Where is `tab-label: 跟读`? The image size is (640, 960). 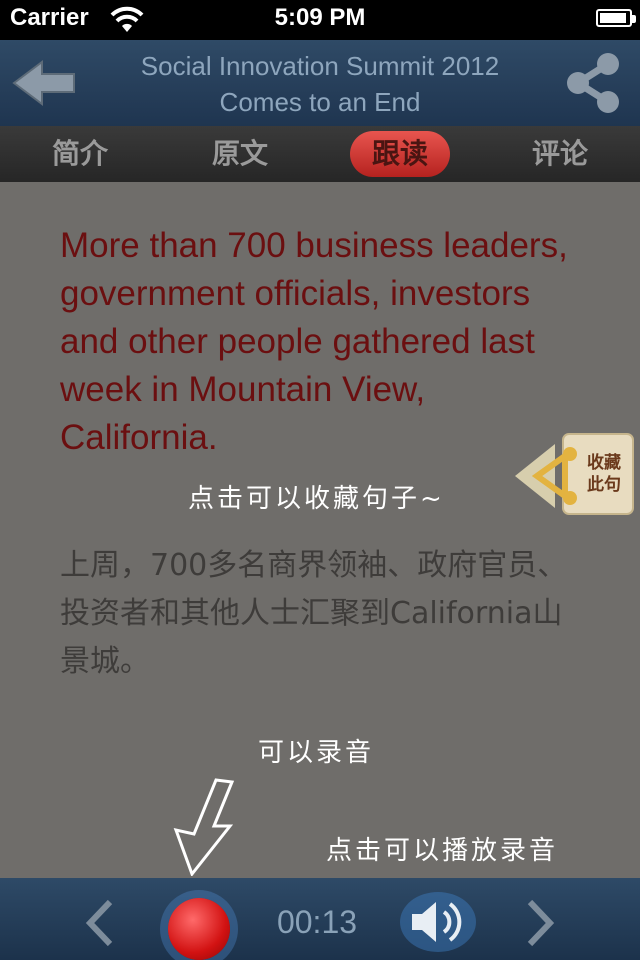 tab-label: 跟读 is located at coordinates (399, 154).